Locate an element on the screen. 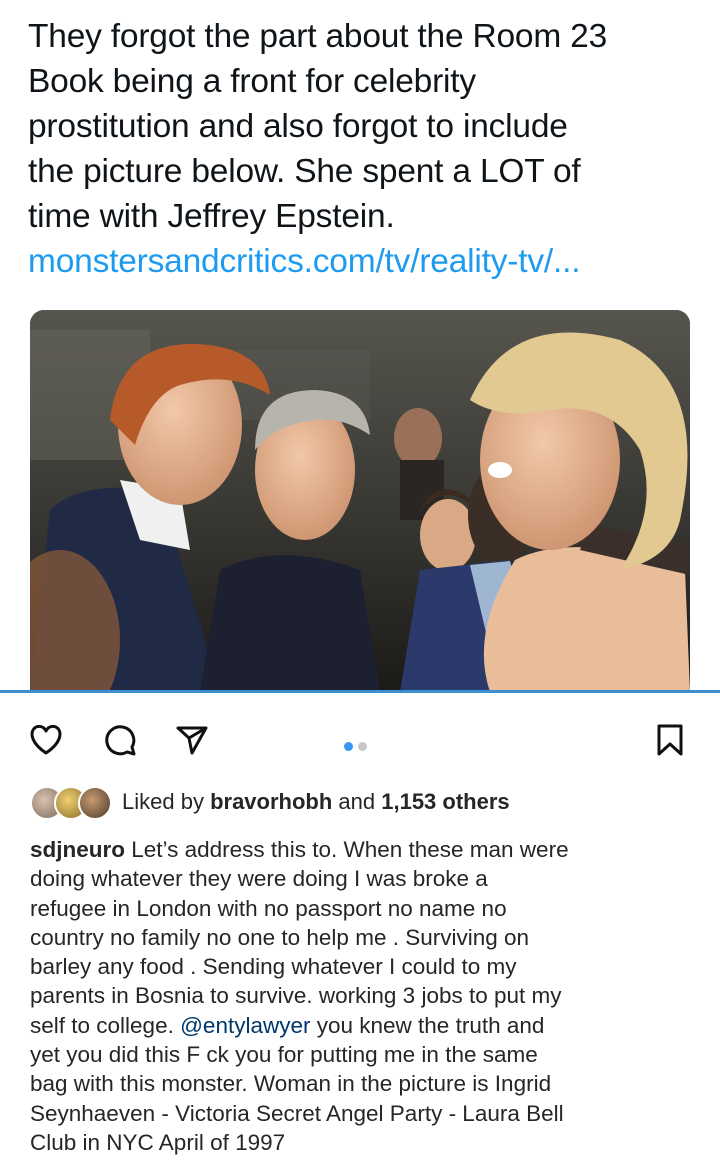 This screenshot has height=1168, width=720. liker-avatars is located at coordinates (73, 803).